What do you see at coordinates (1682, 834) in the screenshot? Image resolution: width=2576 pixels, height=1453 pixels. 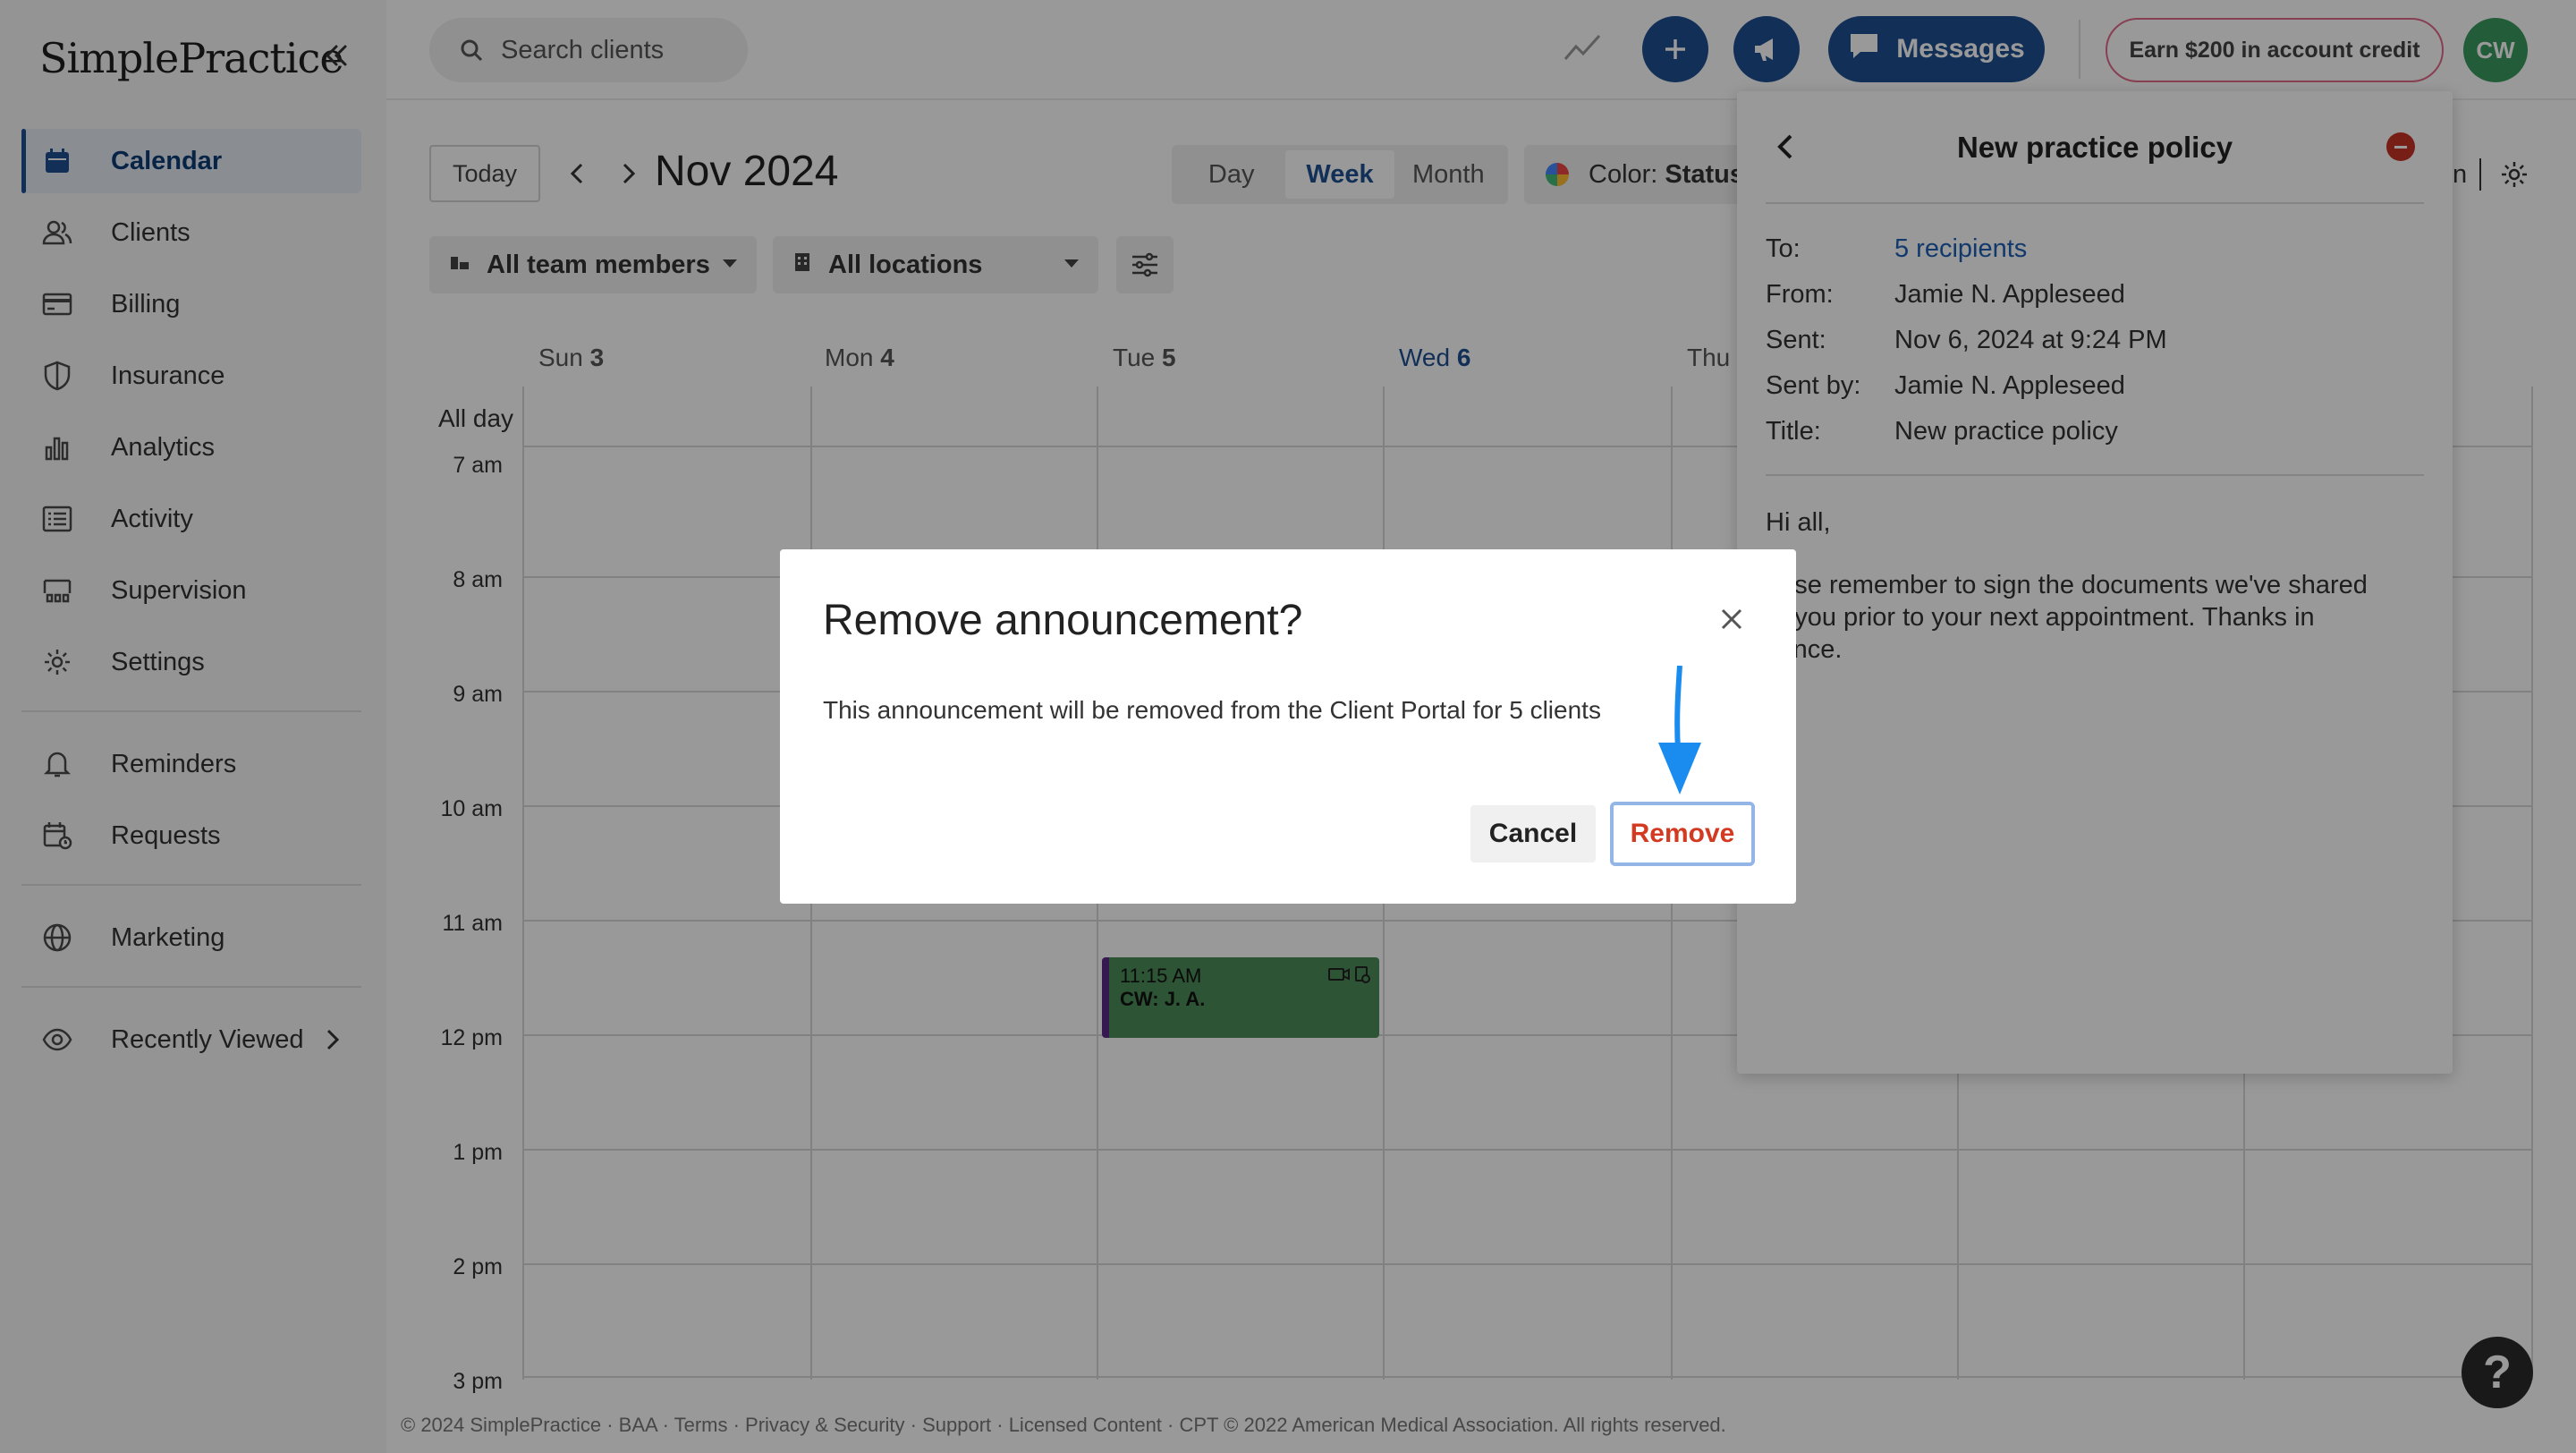 I see `remove-button: Remove` at bounding box center [1682, 834].